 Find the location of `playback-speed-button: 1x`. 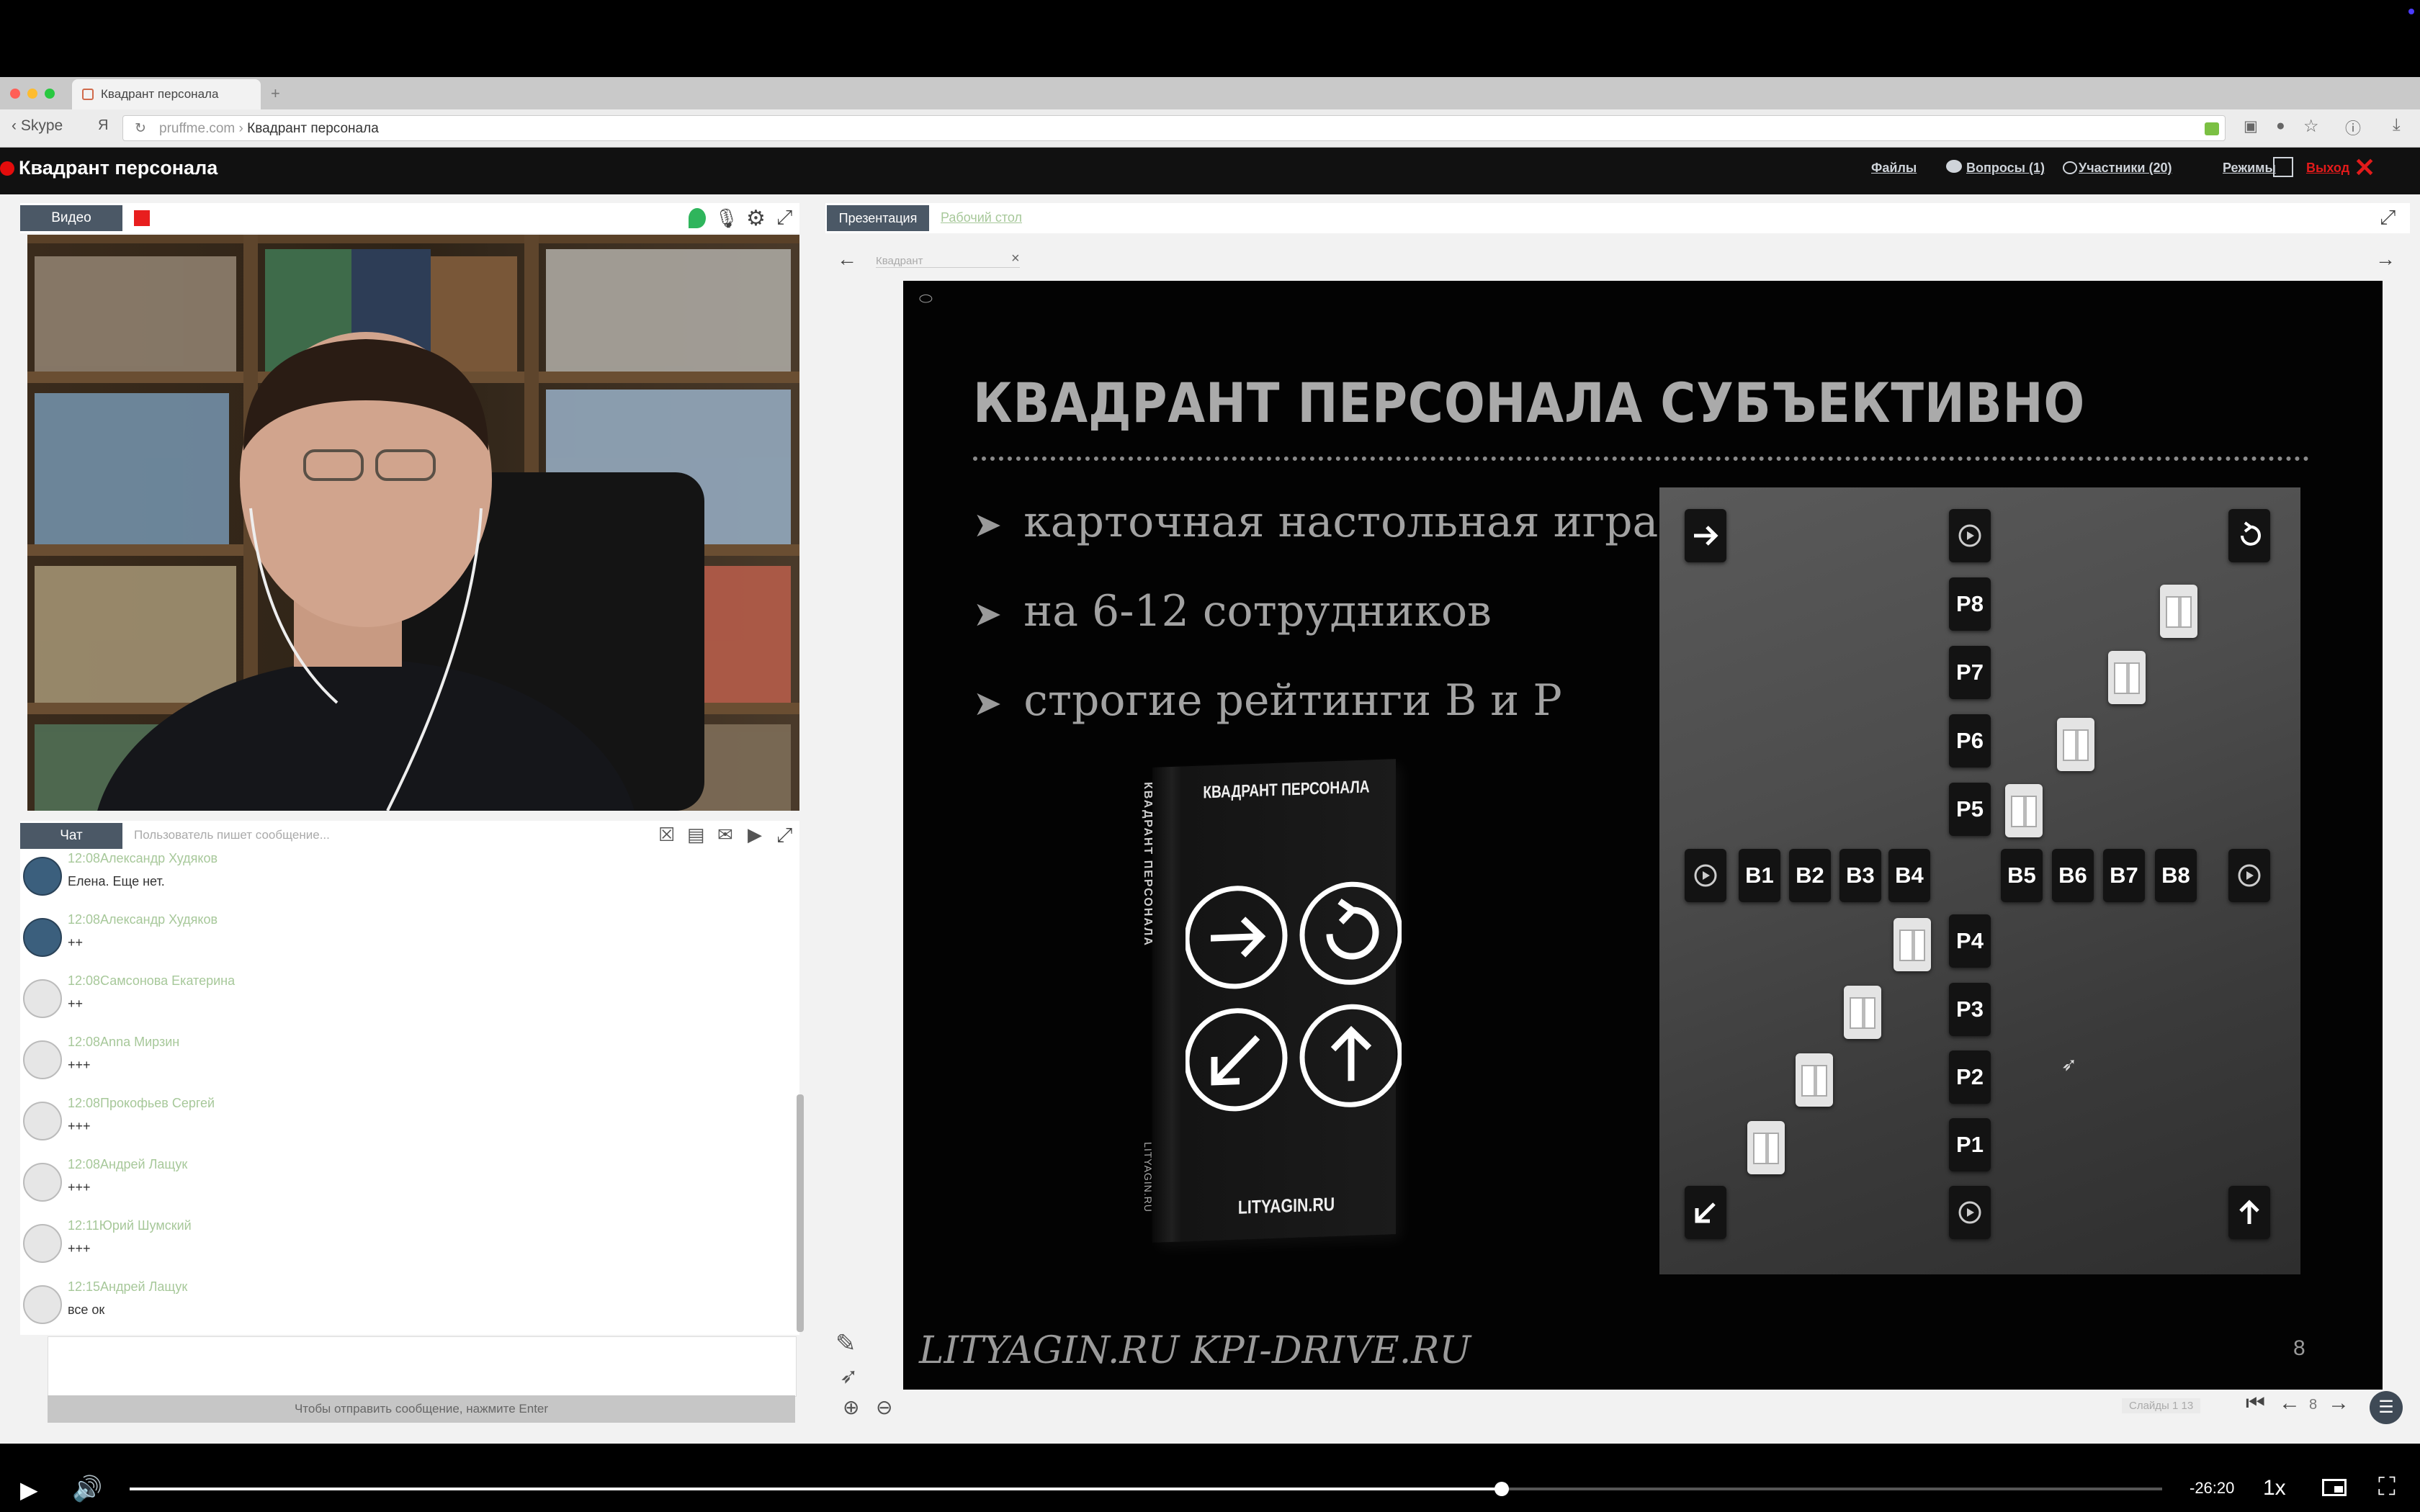

playback-speed-button: 1x is located at coordinates (2274, 1488).